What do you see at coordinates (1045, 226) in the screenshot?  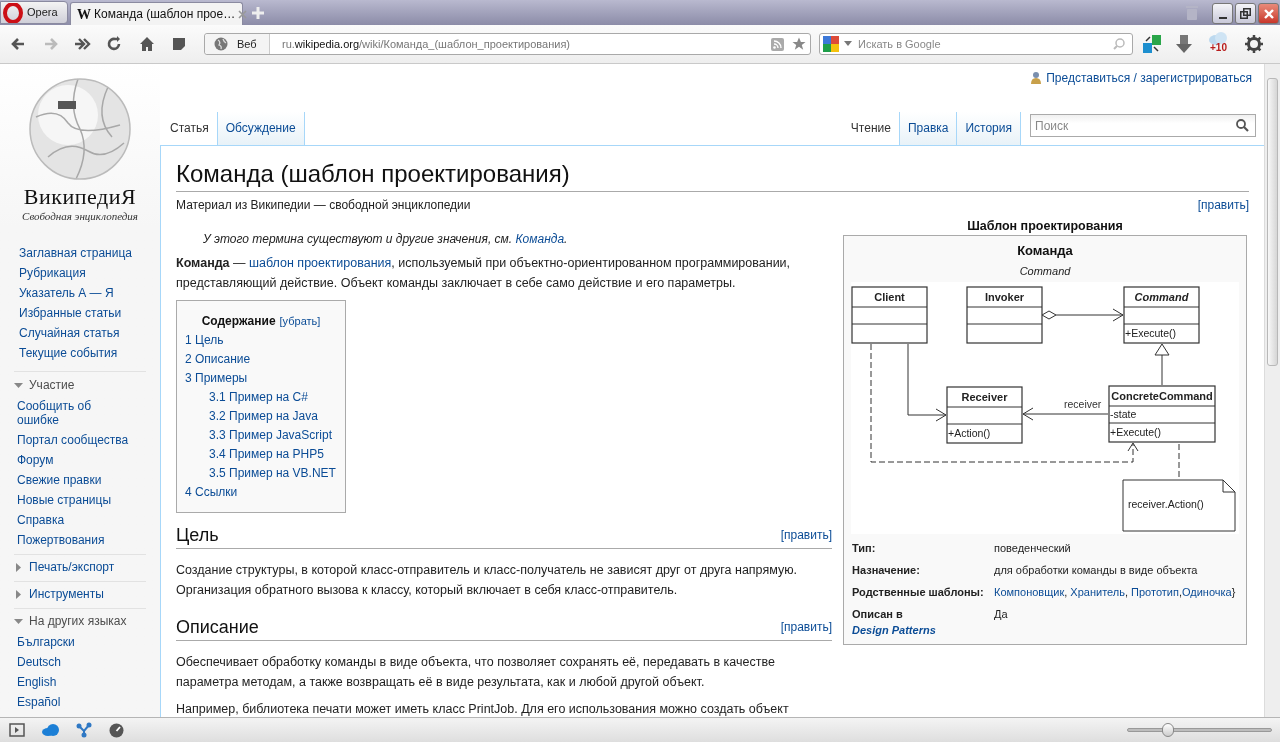 I see `infobox-caption: Шаблон проектирования` at bounding box center [1045, 226].